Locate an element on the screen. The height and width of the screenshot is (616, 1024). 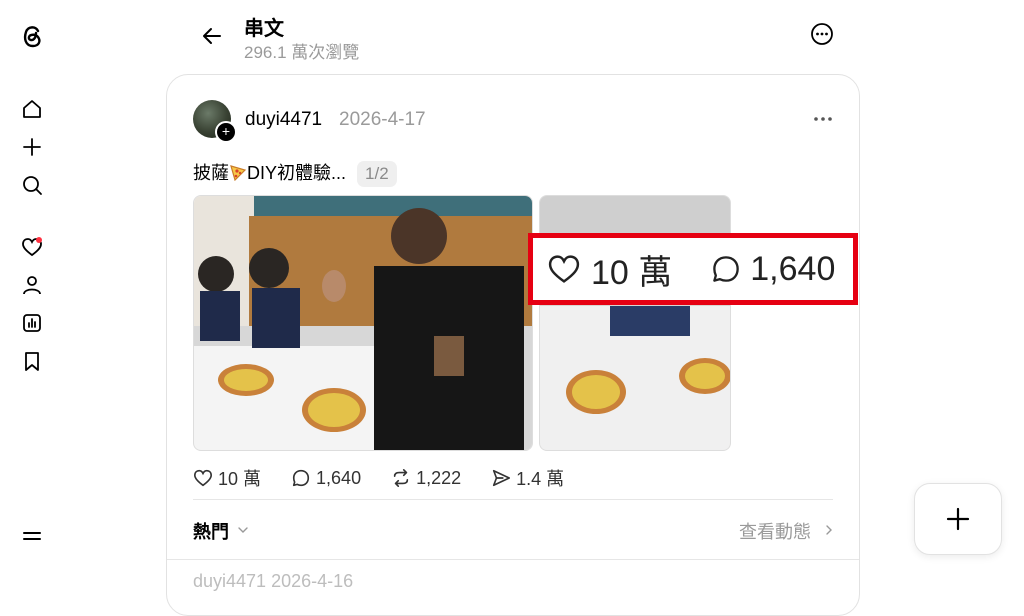
chevron-down-icon is located at coordinates (243, 529).